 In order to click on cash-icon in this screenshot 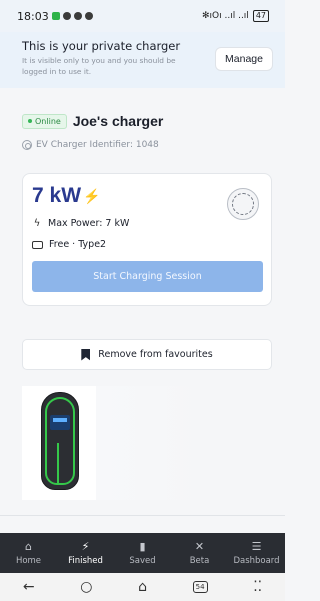, I will do `click(37, 244)`.